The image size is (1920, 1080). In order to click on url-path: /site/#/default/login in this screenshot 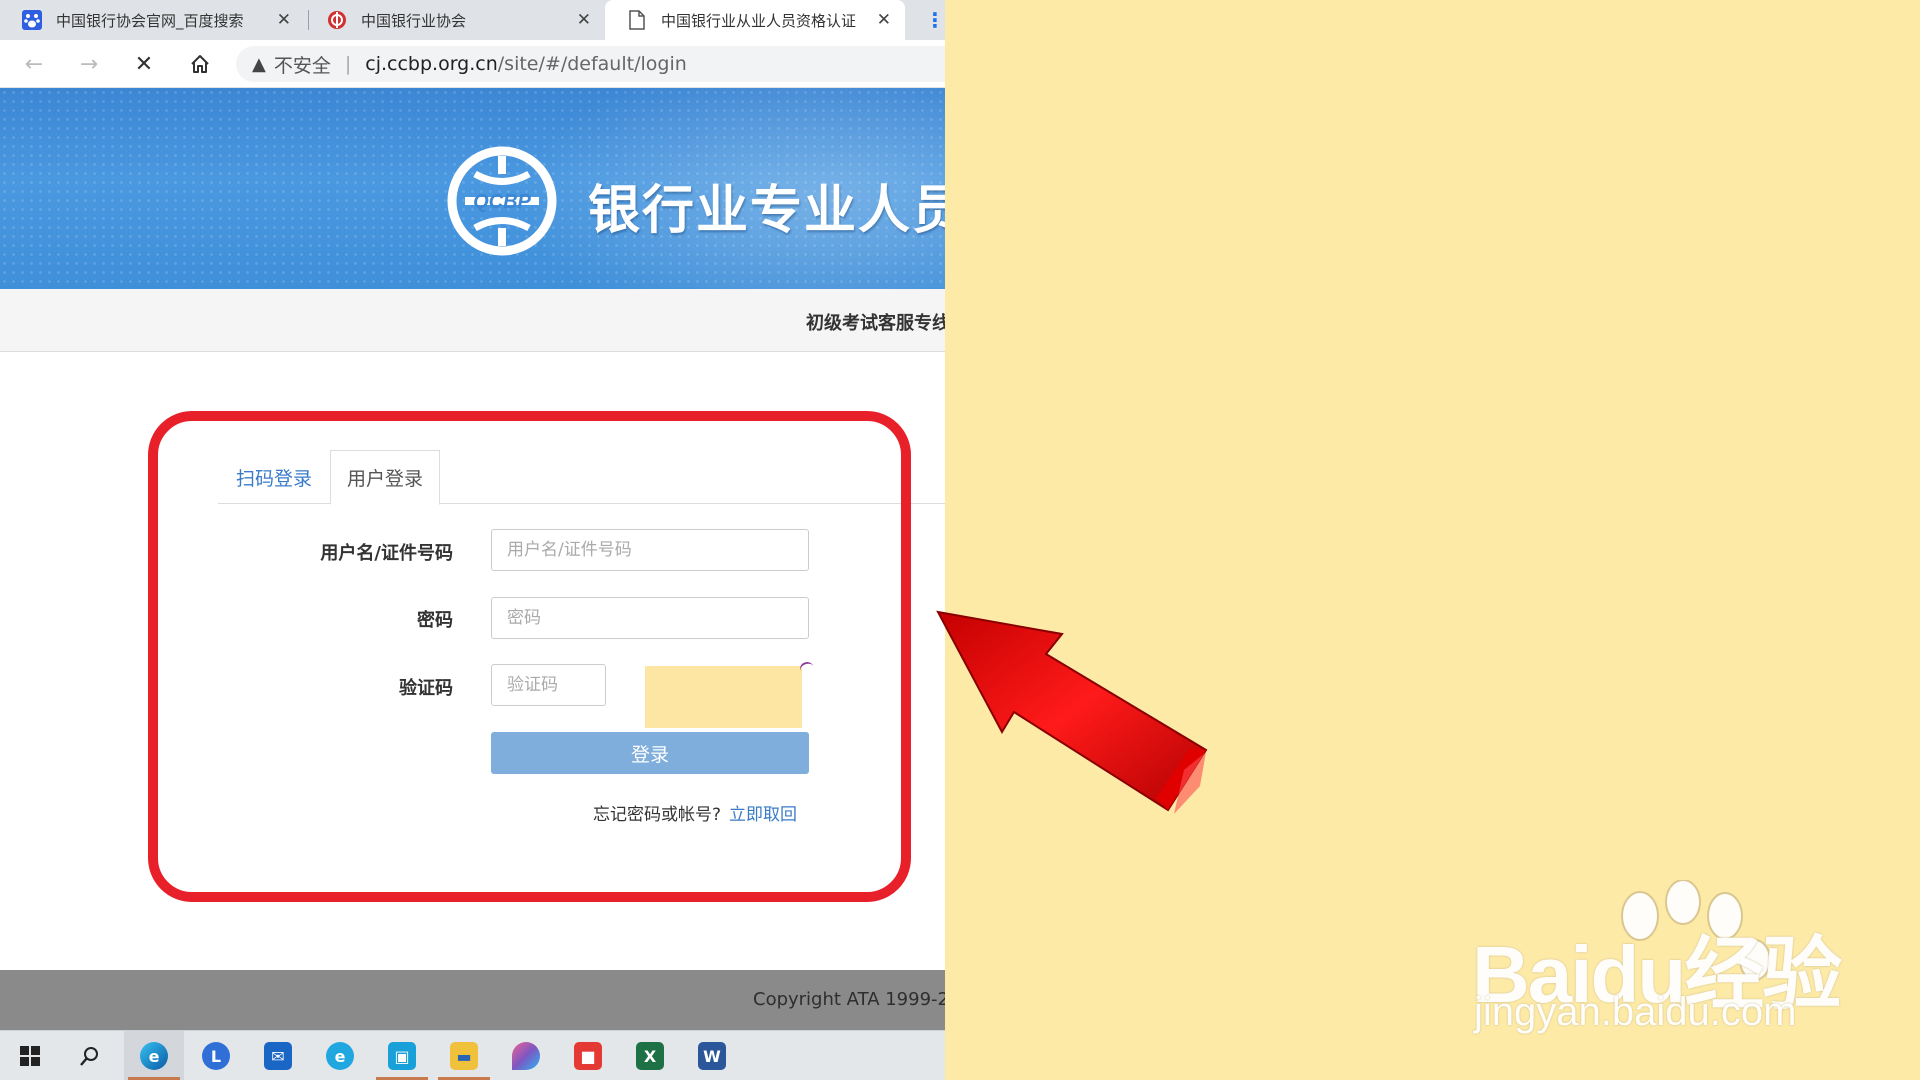, I will do `click(592, 64)`.